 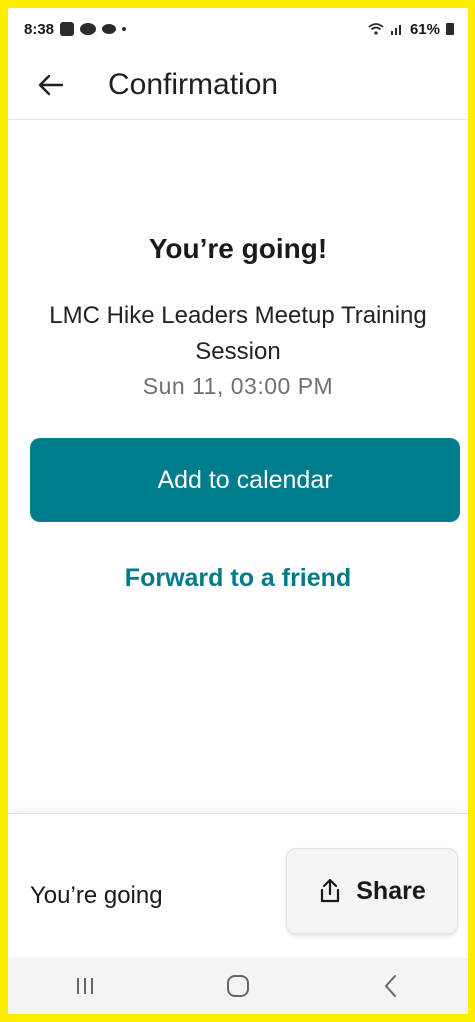 I want to click on page-title: Confirmation, so click(x=193, y=84).